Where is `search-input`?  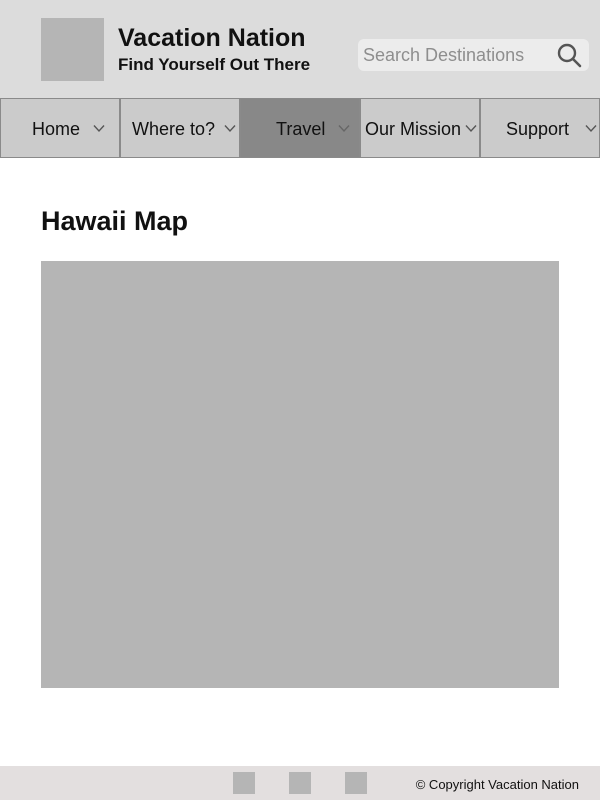 search-input is located at coordinates (458, 55).